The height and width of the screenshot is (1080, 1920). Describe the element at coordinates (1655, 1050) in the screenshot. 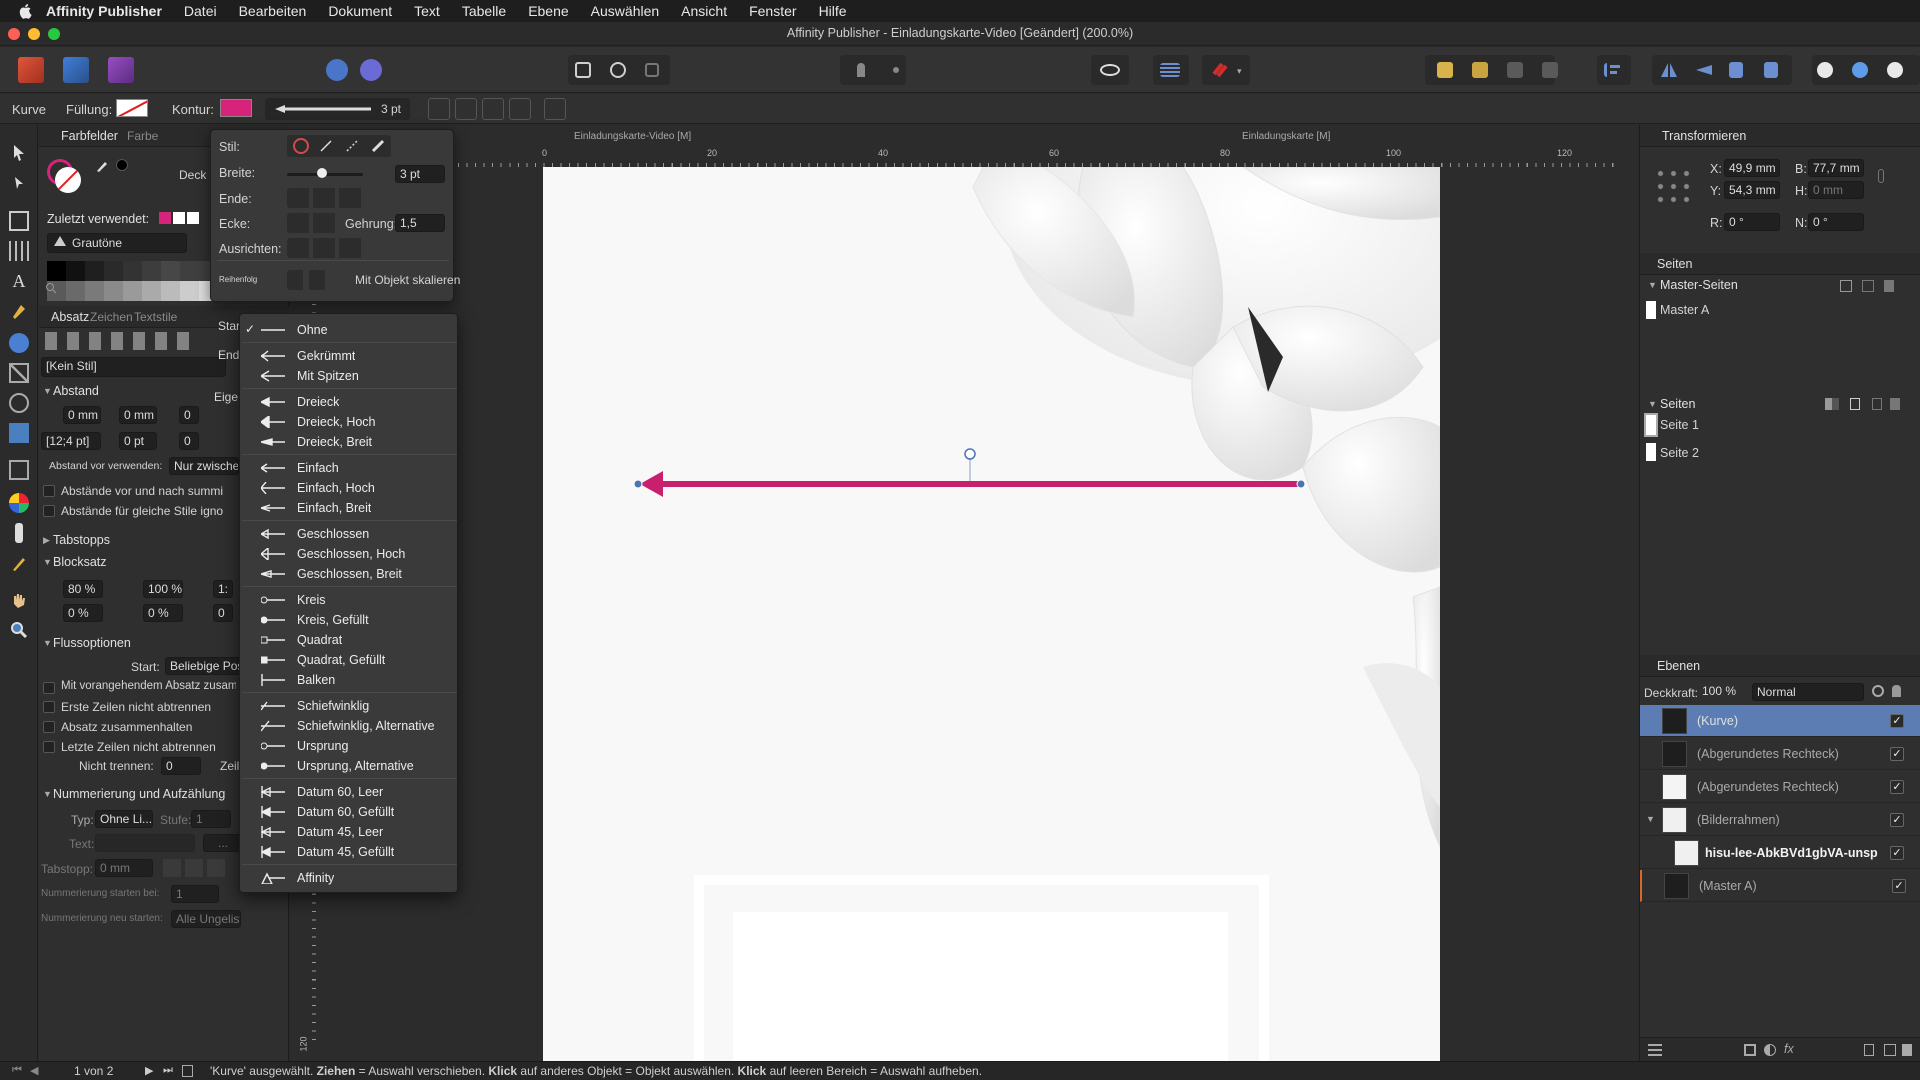

I see `layers-stack-icon` at that location.